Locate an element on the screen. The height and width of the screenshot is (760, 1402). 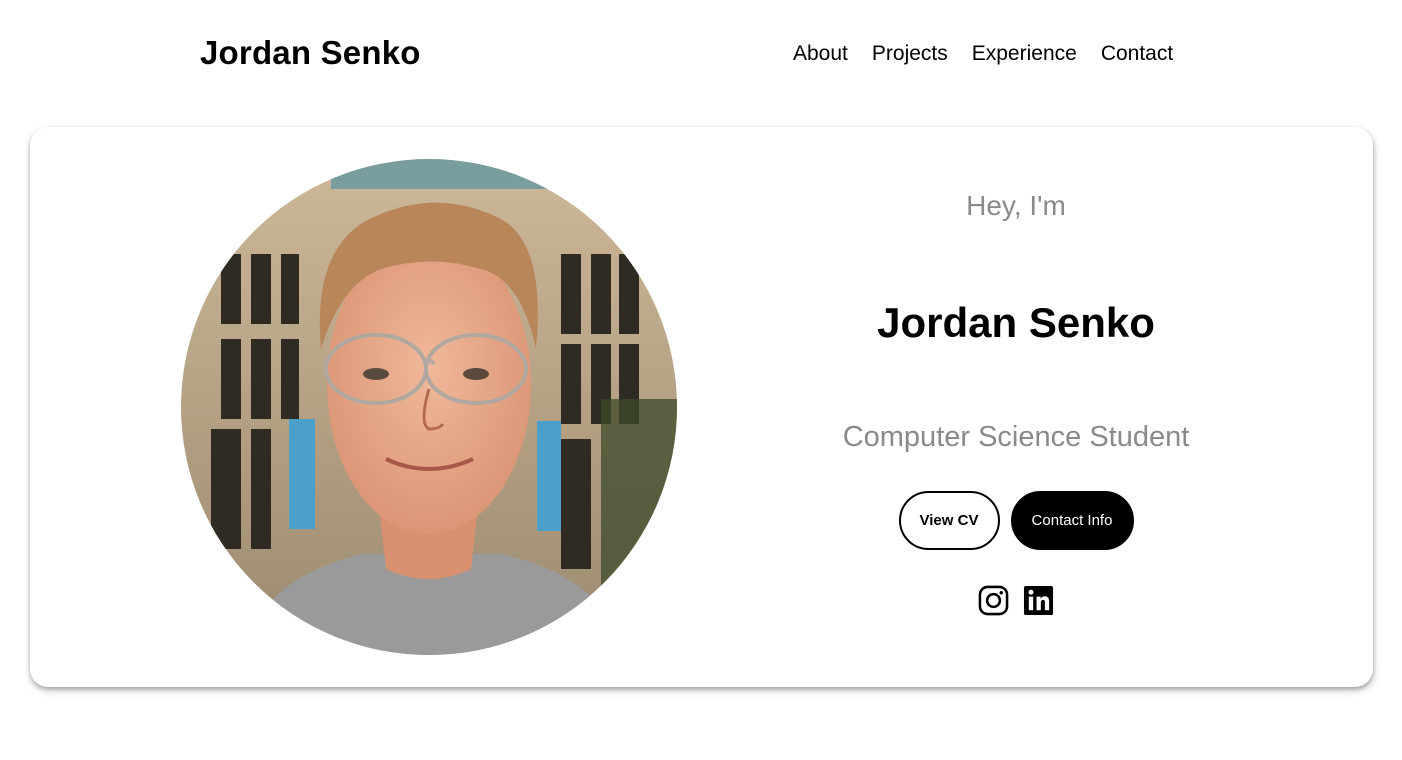
hero-greeting: Hey, I'm is located at coordinates (1016, 205).